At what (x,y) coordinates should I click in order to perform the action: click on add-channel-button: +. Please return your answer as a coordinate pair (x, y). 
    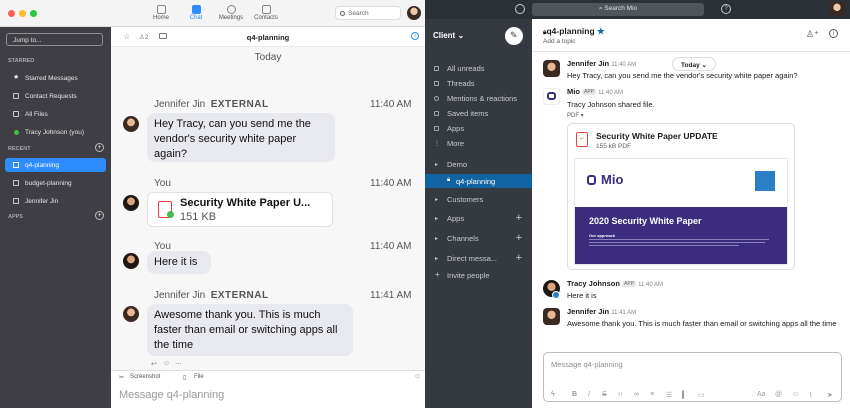
    Looking at the image, I should click on (519, 238).